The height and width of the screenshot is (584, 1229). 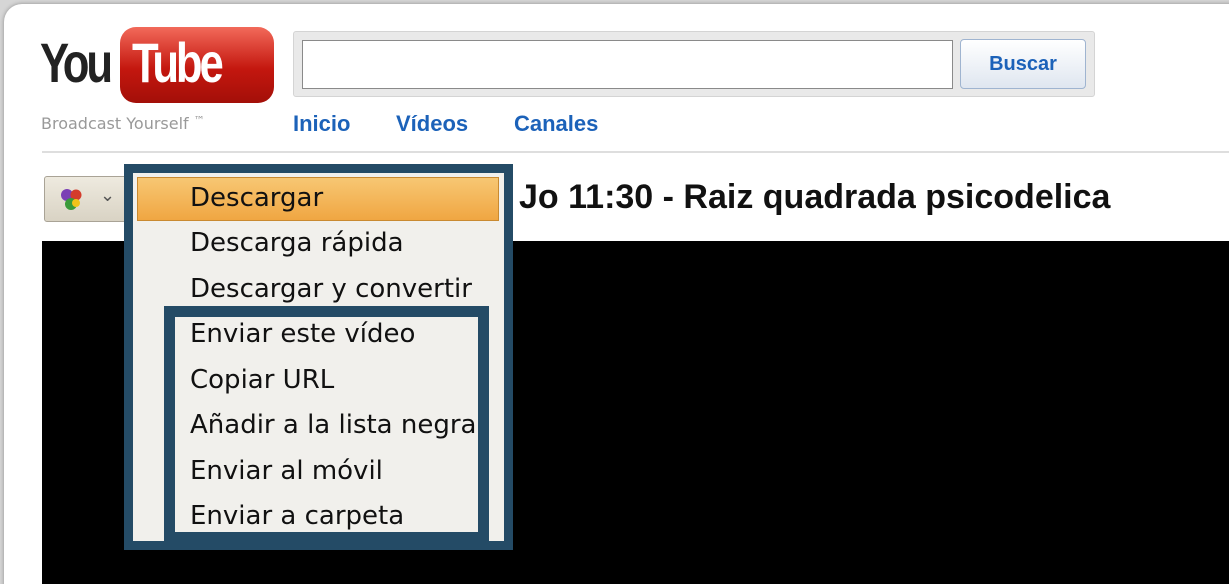 I want to click on nav-canales: Canales, so click(x=556, y=124).